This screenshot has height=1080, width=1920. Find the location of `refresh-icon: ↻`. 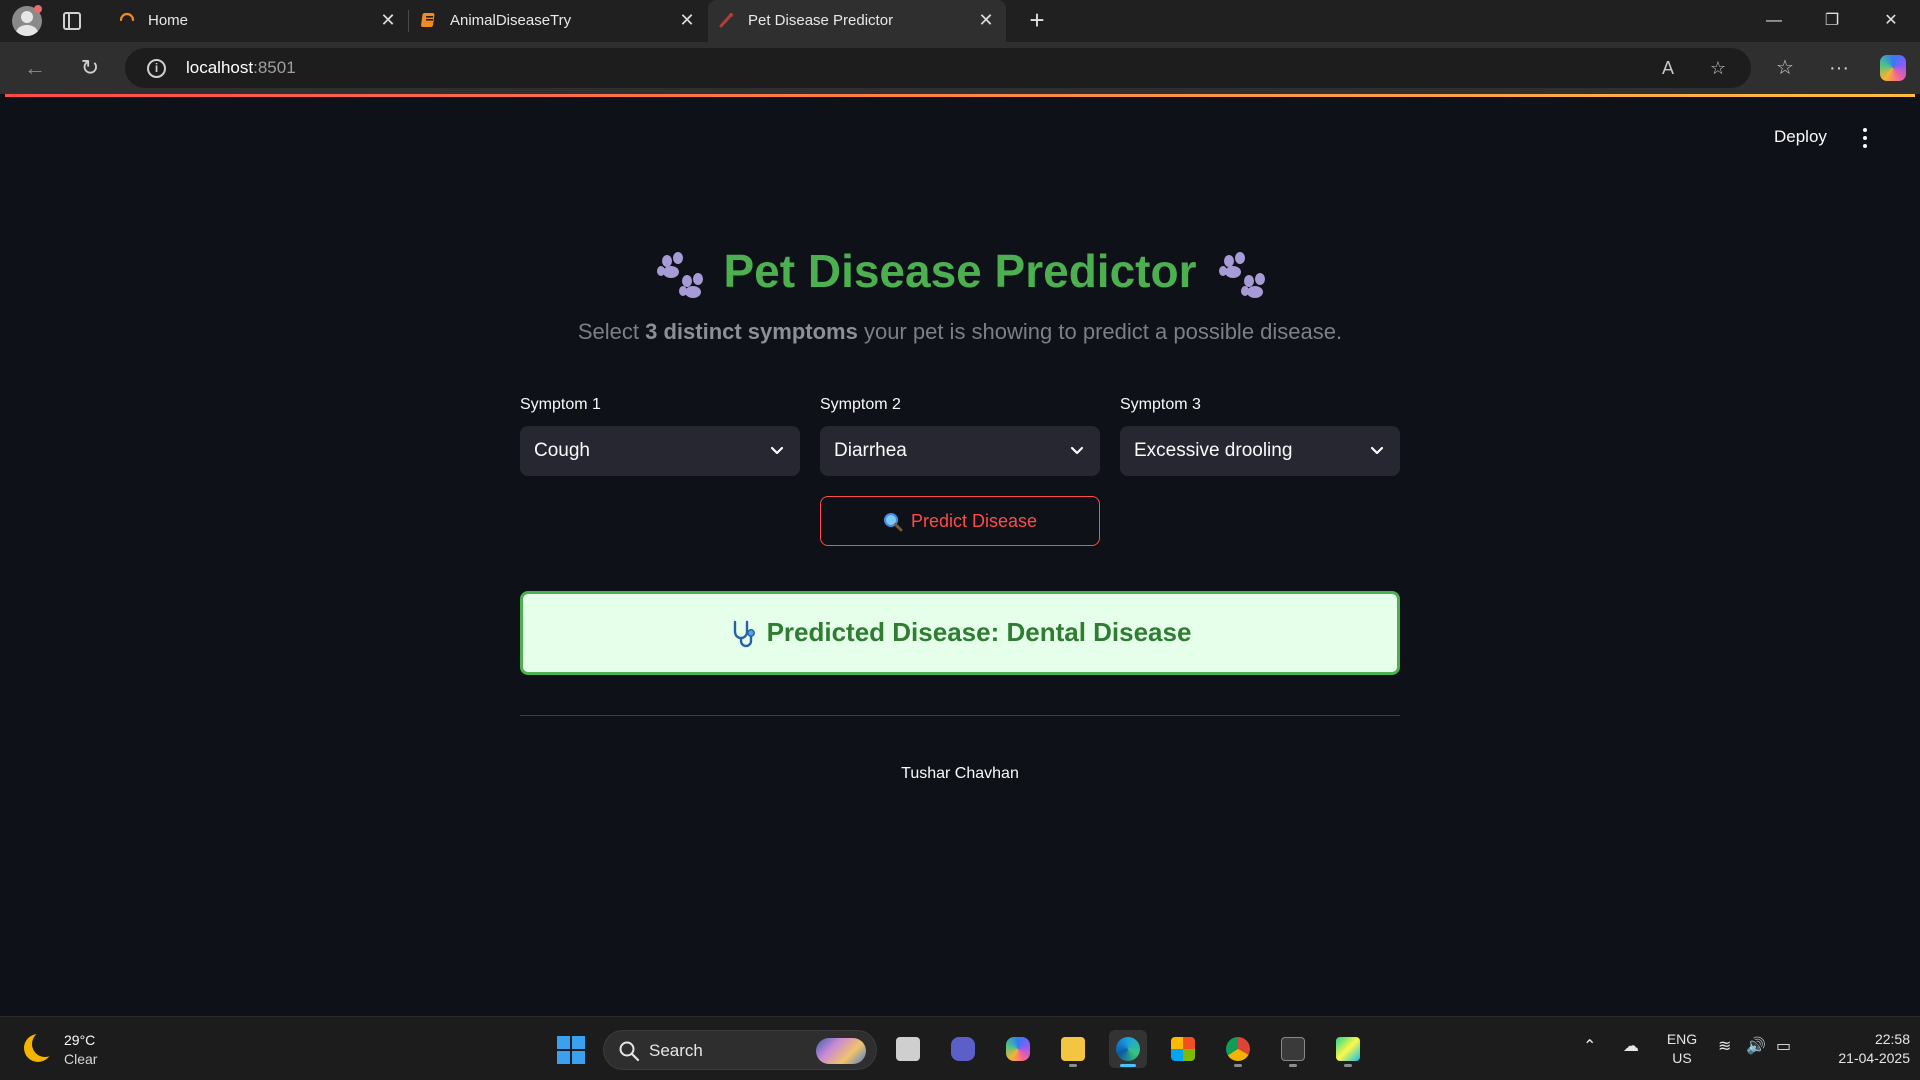

refresh-icon: ↻ is located at coordinates (90, 68).